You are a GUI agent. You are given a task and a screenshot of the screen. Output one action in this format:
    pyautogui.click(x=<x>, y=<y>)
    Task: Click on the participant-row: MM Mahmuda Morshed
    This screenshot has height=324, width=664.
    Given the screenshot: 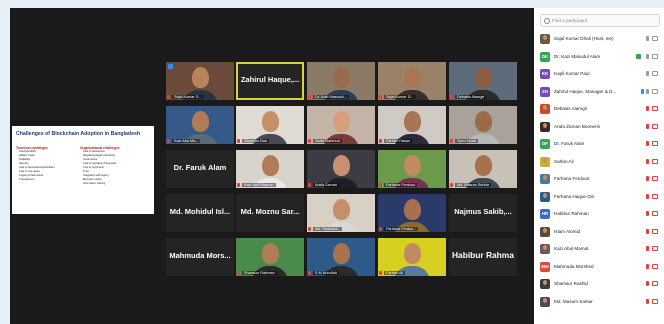 What is the action you would take?
    pyautogui.click(x=600, y=267)
    